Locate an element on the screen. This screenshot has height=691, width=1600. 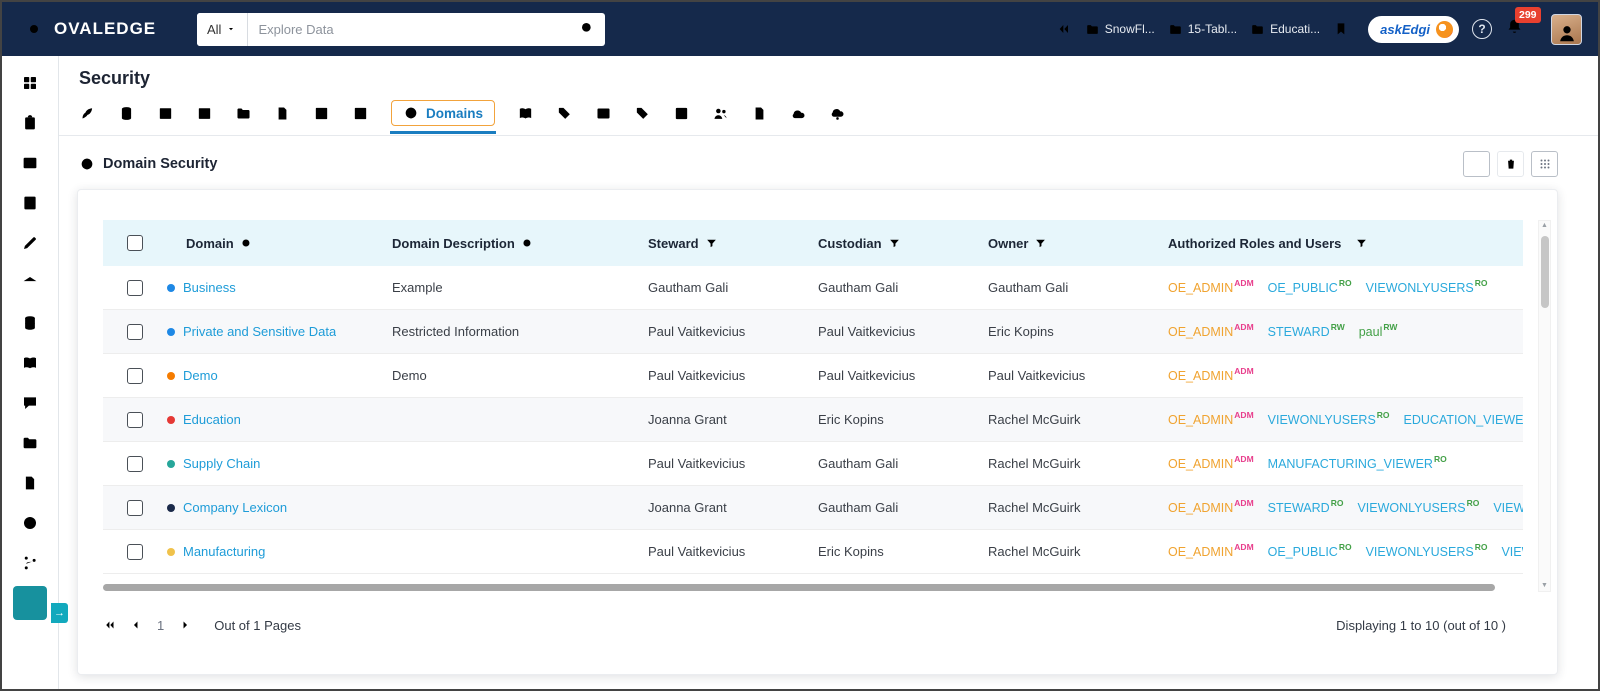
tab-labels is located at coordinates (642, 113).